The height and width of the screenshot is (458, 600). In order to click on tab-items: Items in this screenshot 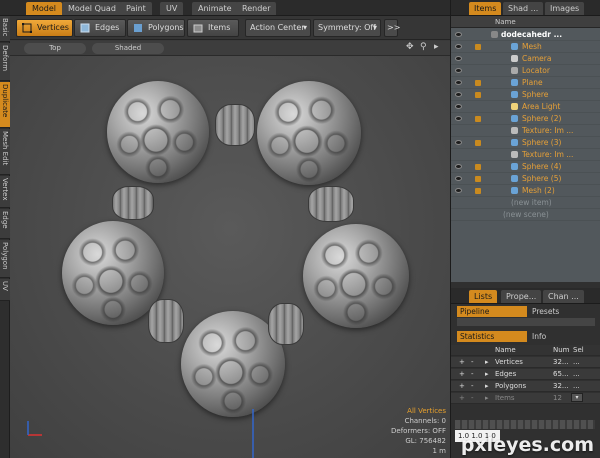, I will do `click(485, 8)`.